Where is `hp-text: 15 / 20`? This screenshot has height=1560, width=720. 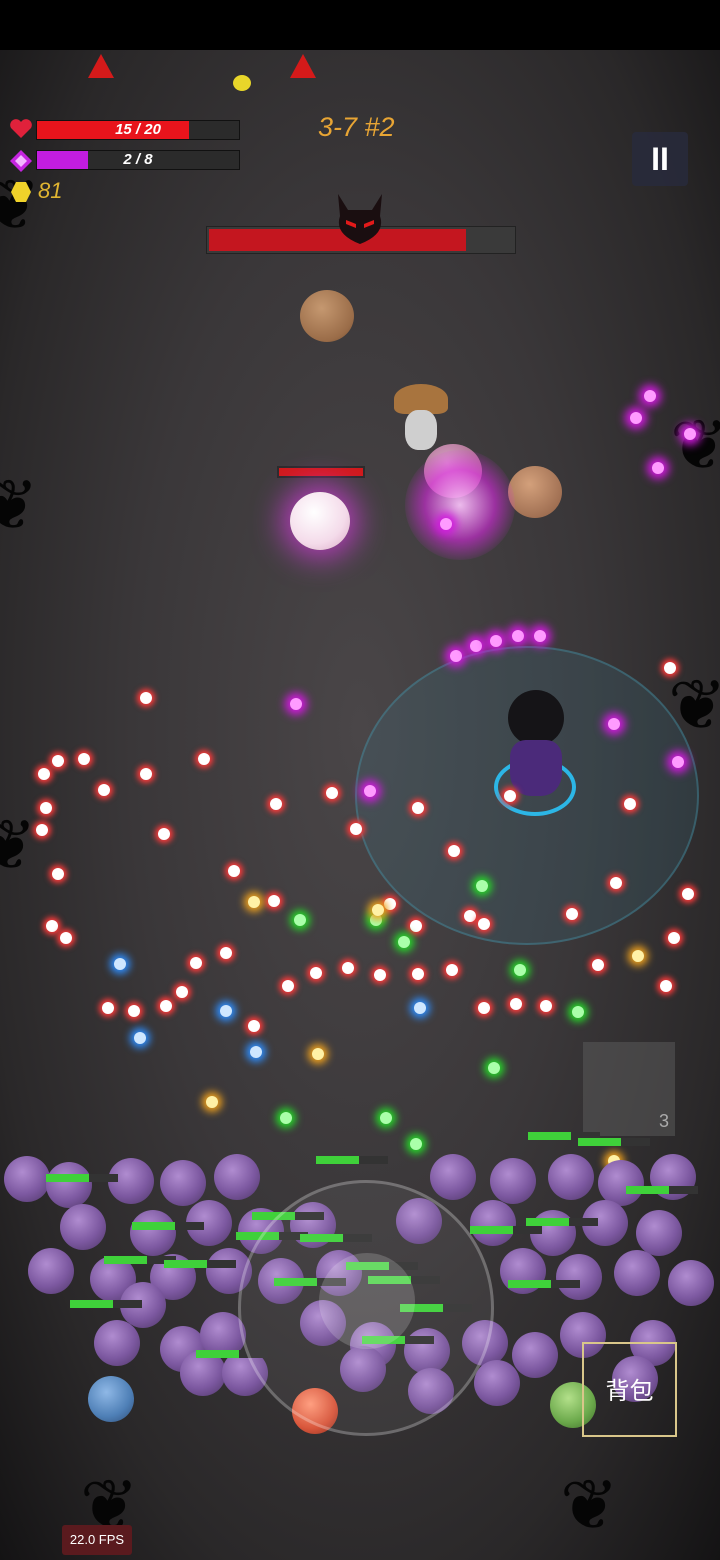 hp-text: 15 / 20 is located at coordinates (138, 129).